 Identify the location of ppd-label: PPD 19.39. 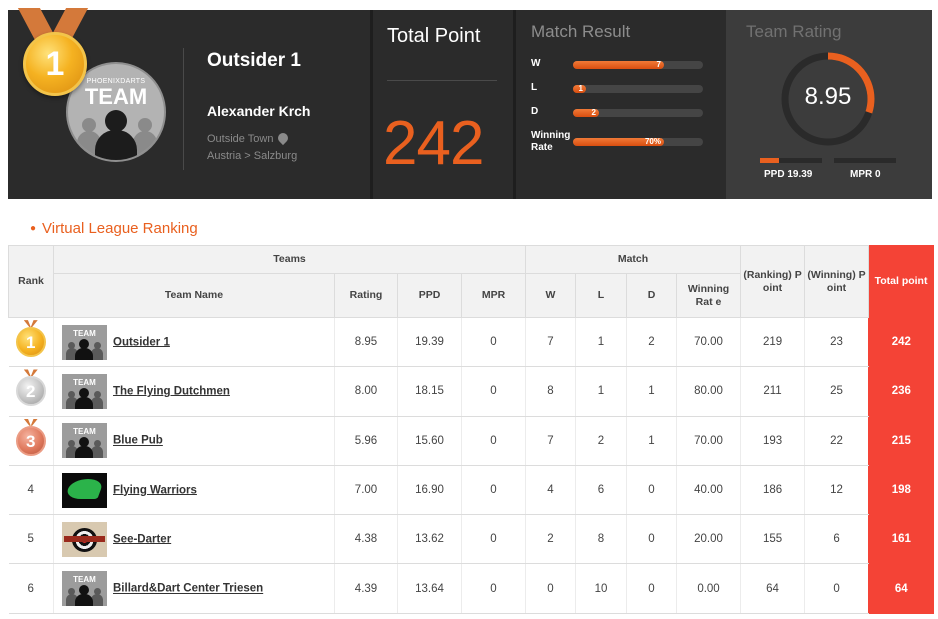
(788, 174).